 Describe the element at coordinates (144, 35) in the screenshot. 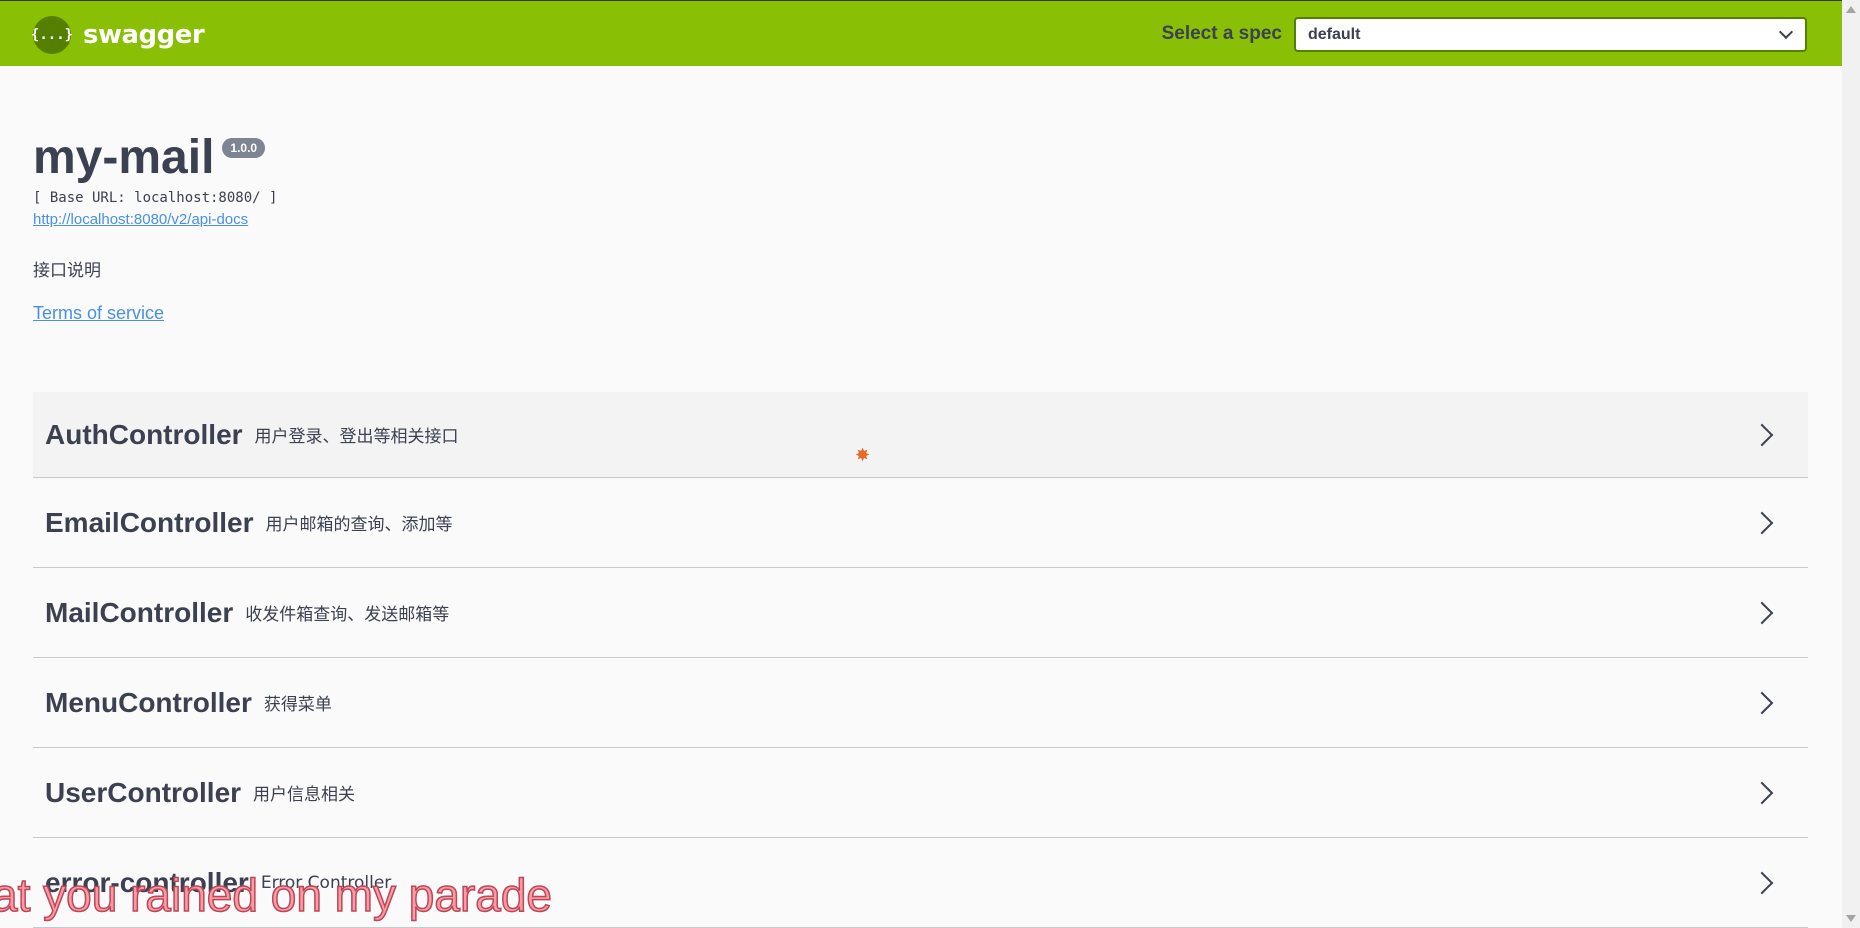

I see `brand-name: swagger` at that location.